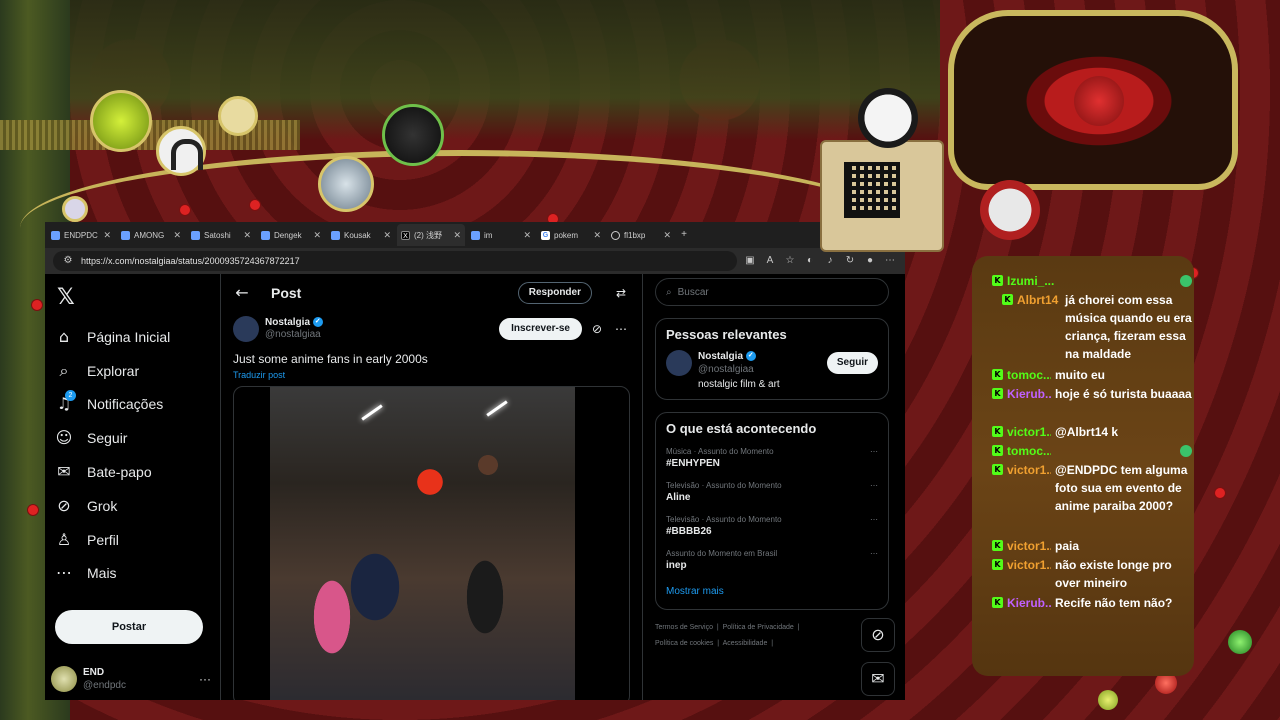 The image size is (1280, 720). Describe the element at coordinates (81, 235) in the screenshot. I see `browser-tab: ENDPDC ✕` at that location.